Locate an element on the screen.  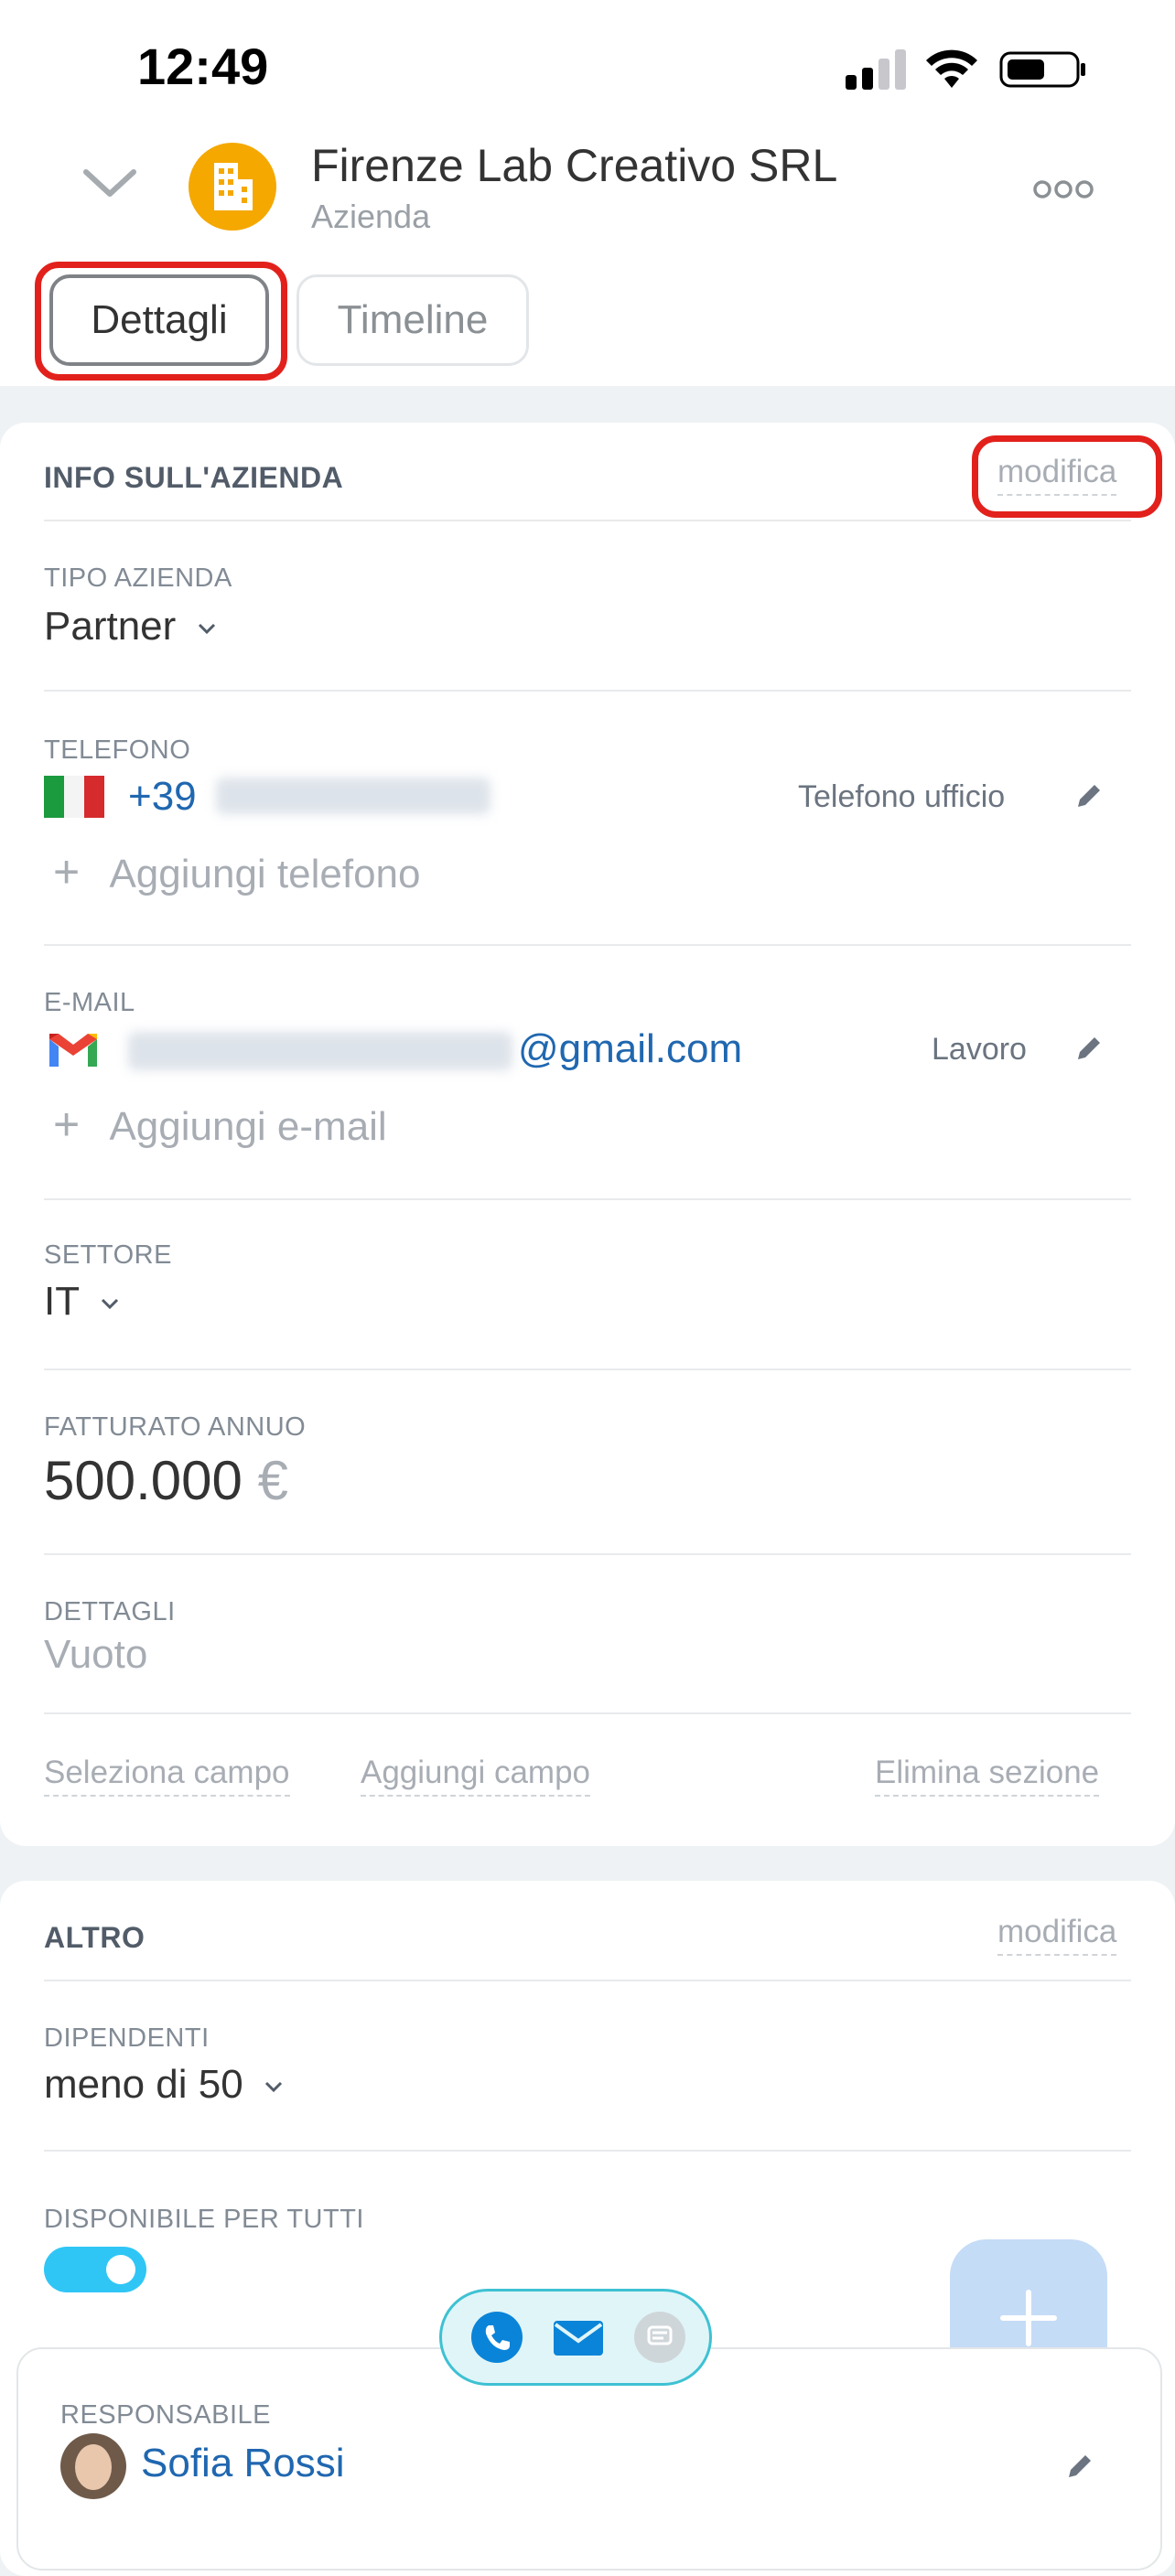
phone-number-link: +39 is located at coordinates (162, 797).